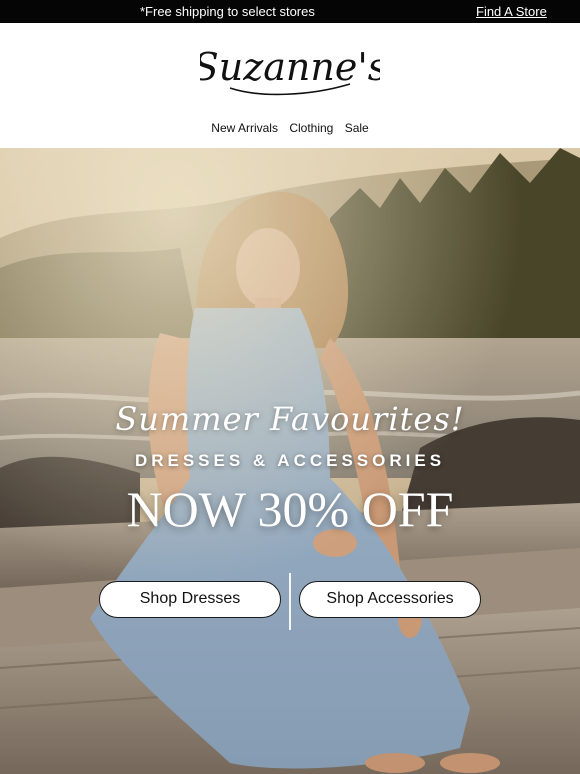 The image size is (580, 774). I want to click on main-nav: New Arrivals Clothing Sale, so click(290, 128).